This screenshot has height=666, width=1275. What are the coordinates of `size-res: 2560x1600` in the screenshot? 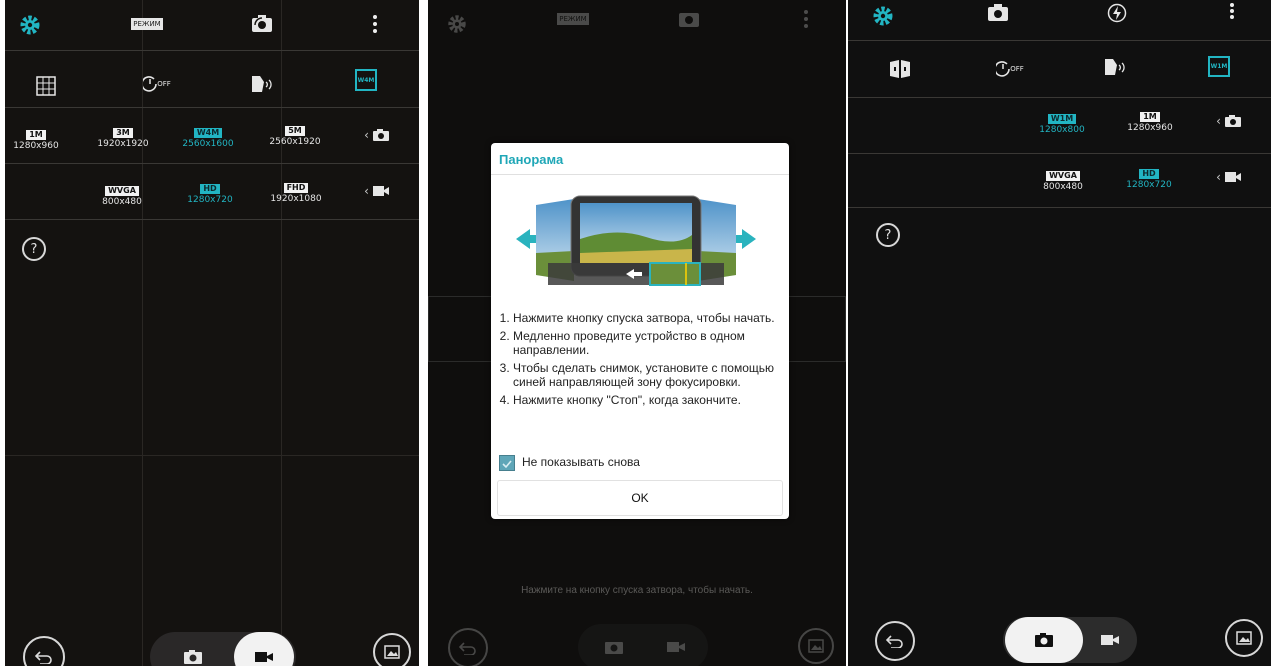 It's located at (208, 144).